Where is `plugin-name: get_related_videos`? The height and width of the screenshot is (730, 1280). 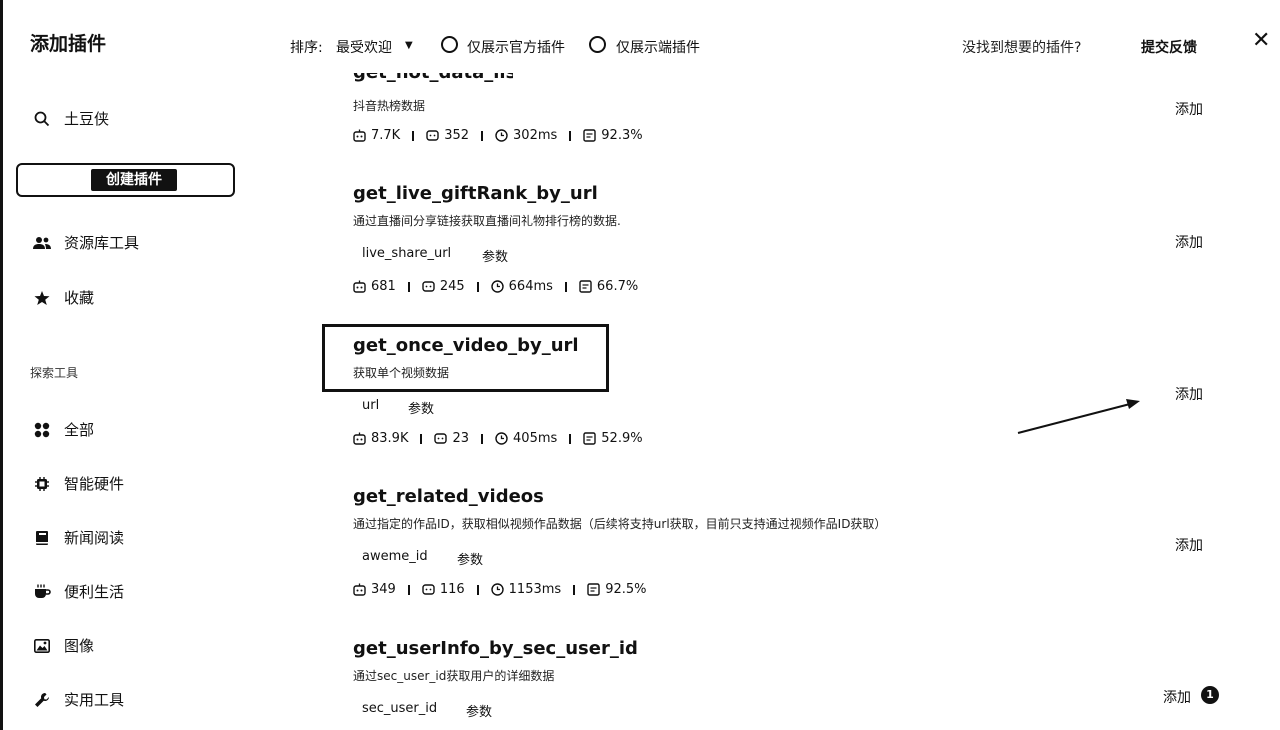 plugin-name: get_related_videos is located at coordinates (448, 496).